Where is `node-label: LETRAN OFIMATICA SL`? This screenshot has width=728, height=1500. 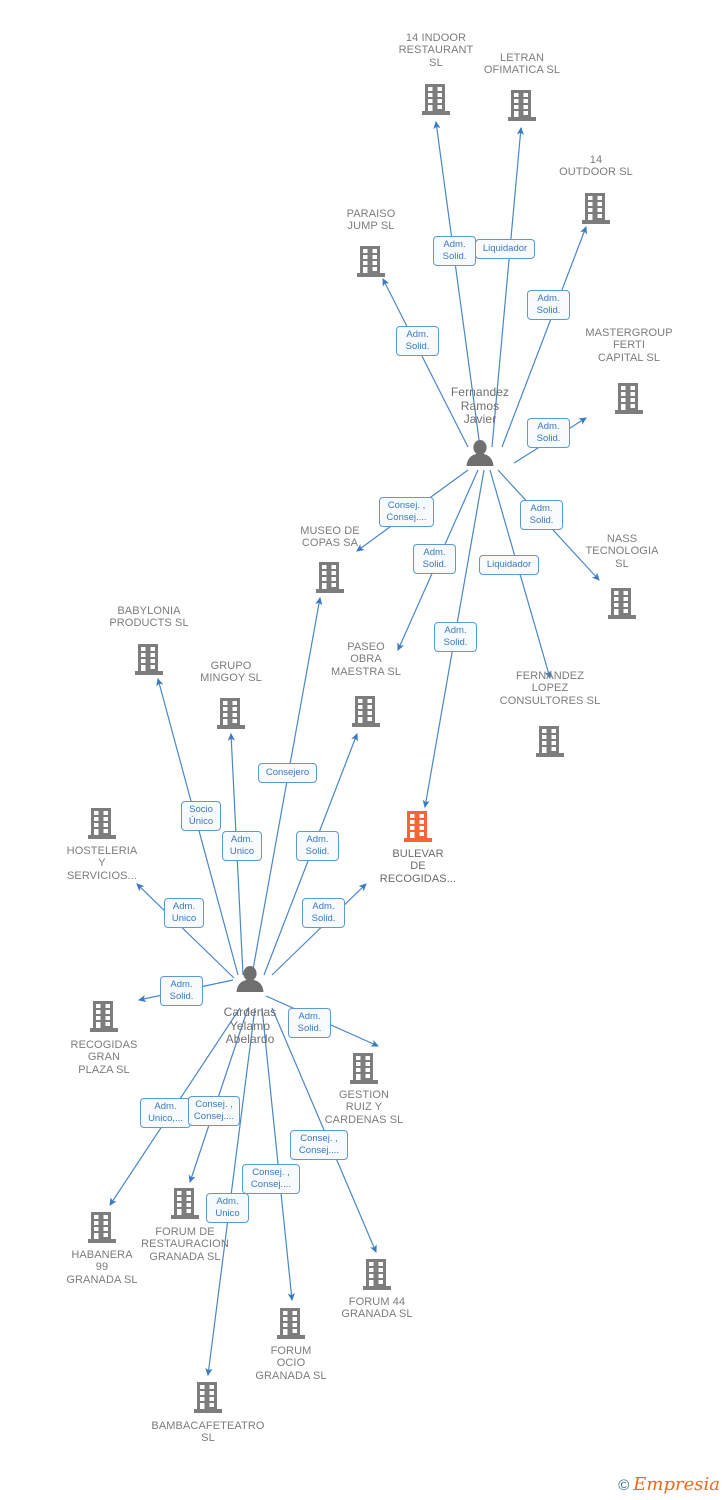 node-label: LETRAN OFIMATICA SL is located at coordinates (522, 64).